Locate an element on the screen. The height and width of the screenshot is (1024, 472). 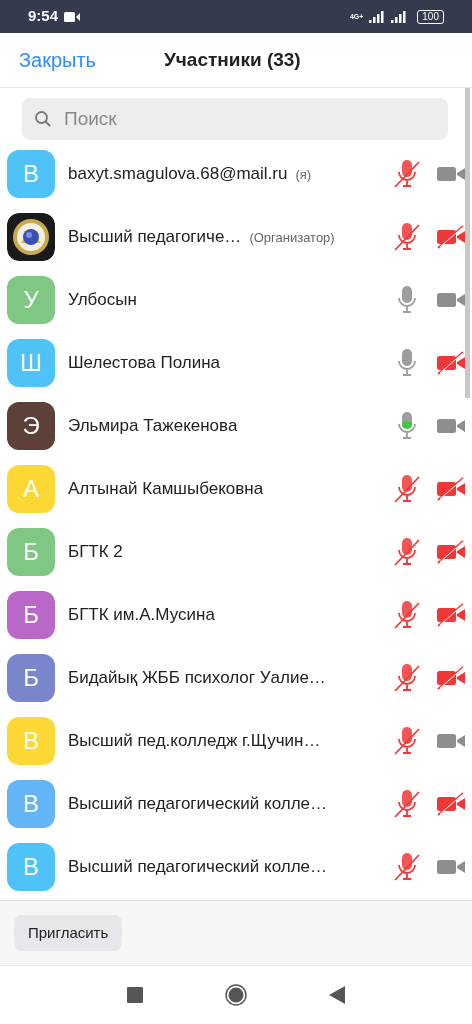
participant-name: Улбосын is located at coordinates (102, 299).